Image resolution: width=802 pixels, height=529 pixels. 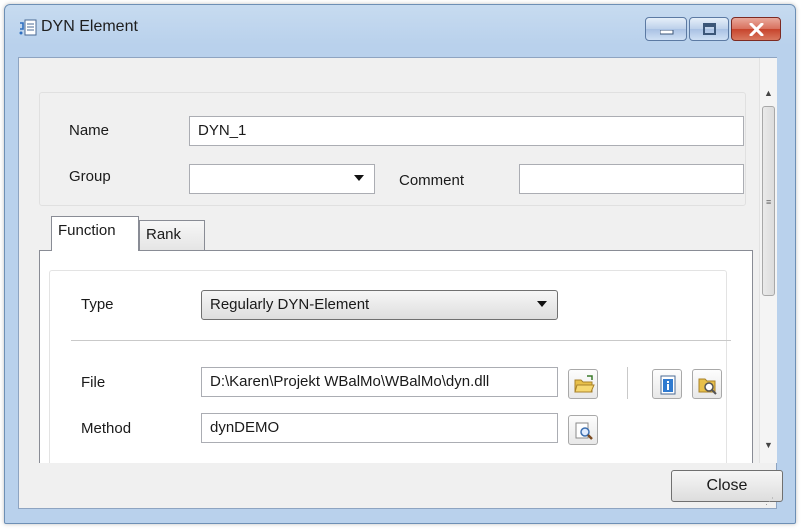 I want to click on tab-function: Function, so click(x=95, y=233).